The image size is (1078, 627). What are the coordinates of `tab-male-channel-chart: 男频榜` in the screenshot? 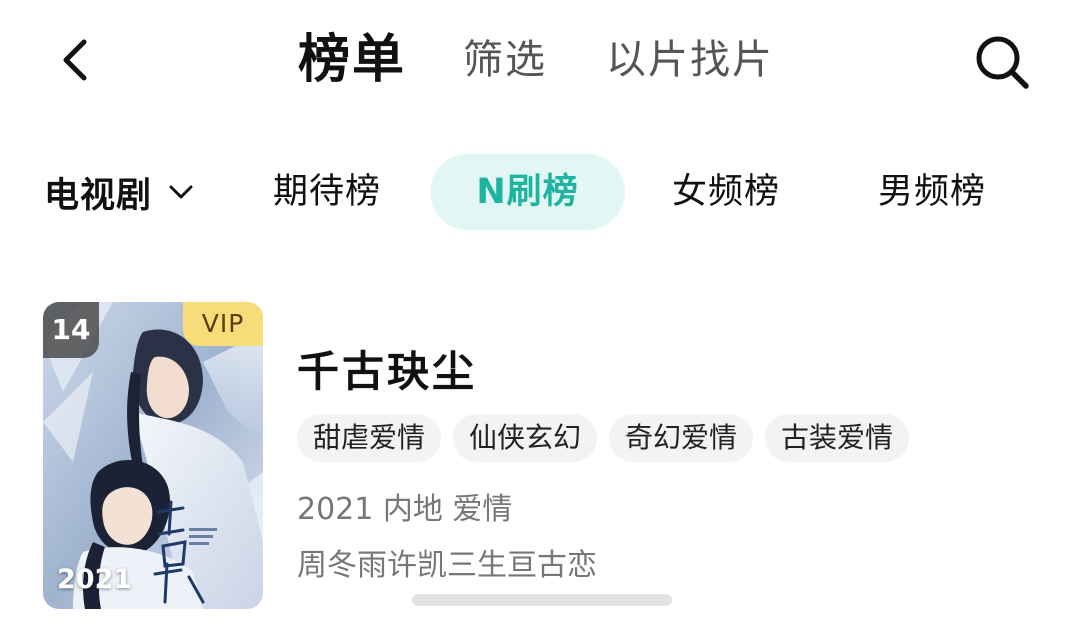 It's located at (932, 192).